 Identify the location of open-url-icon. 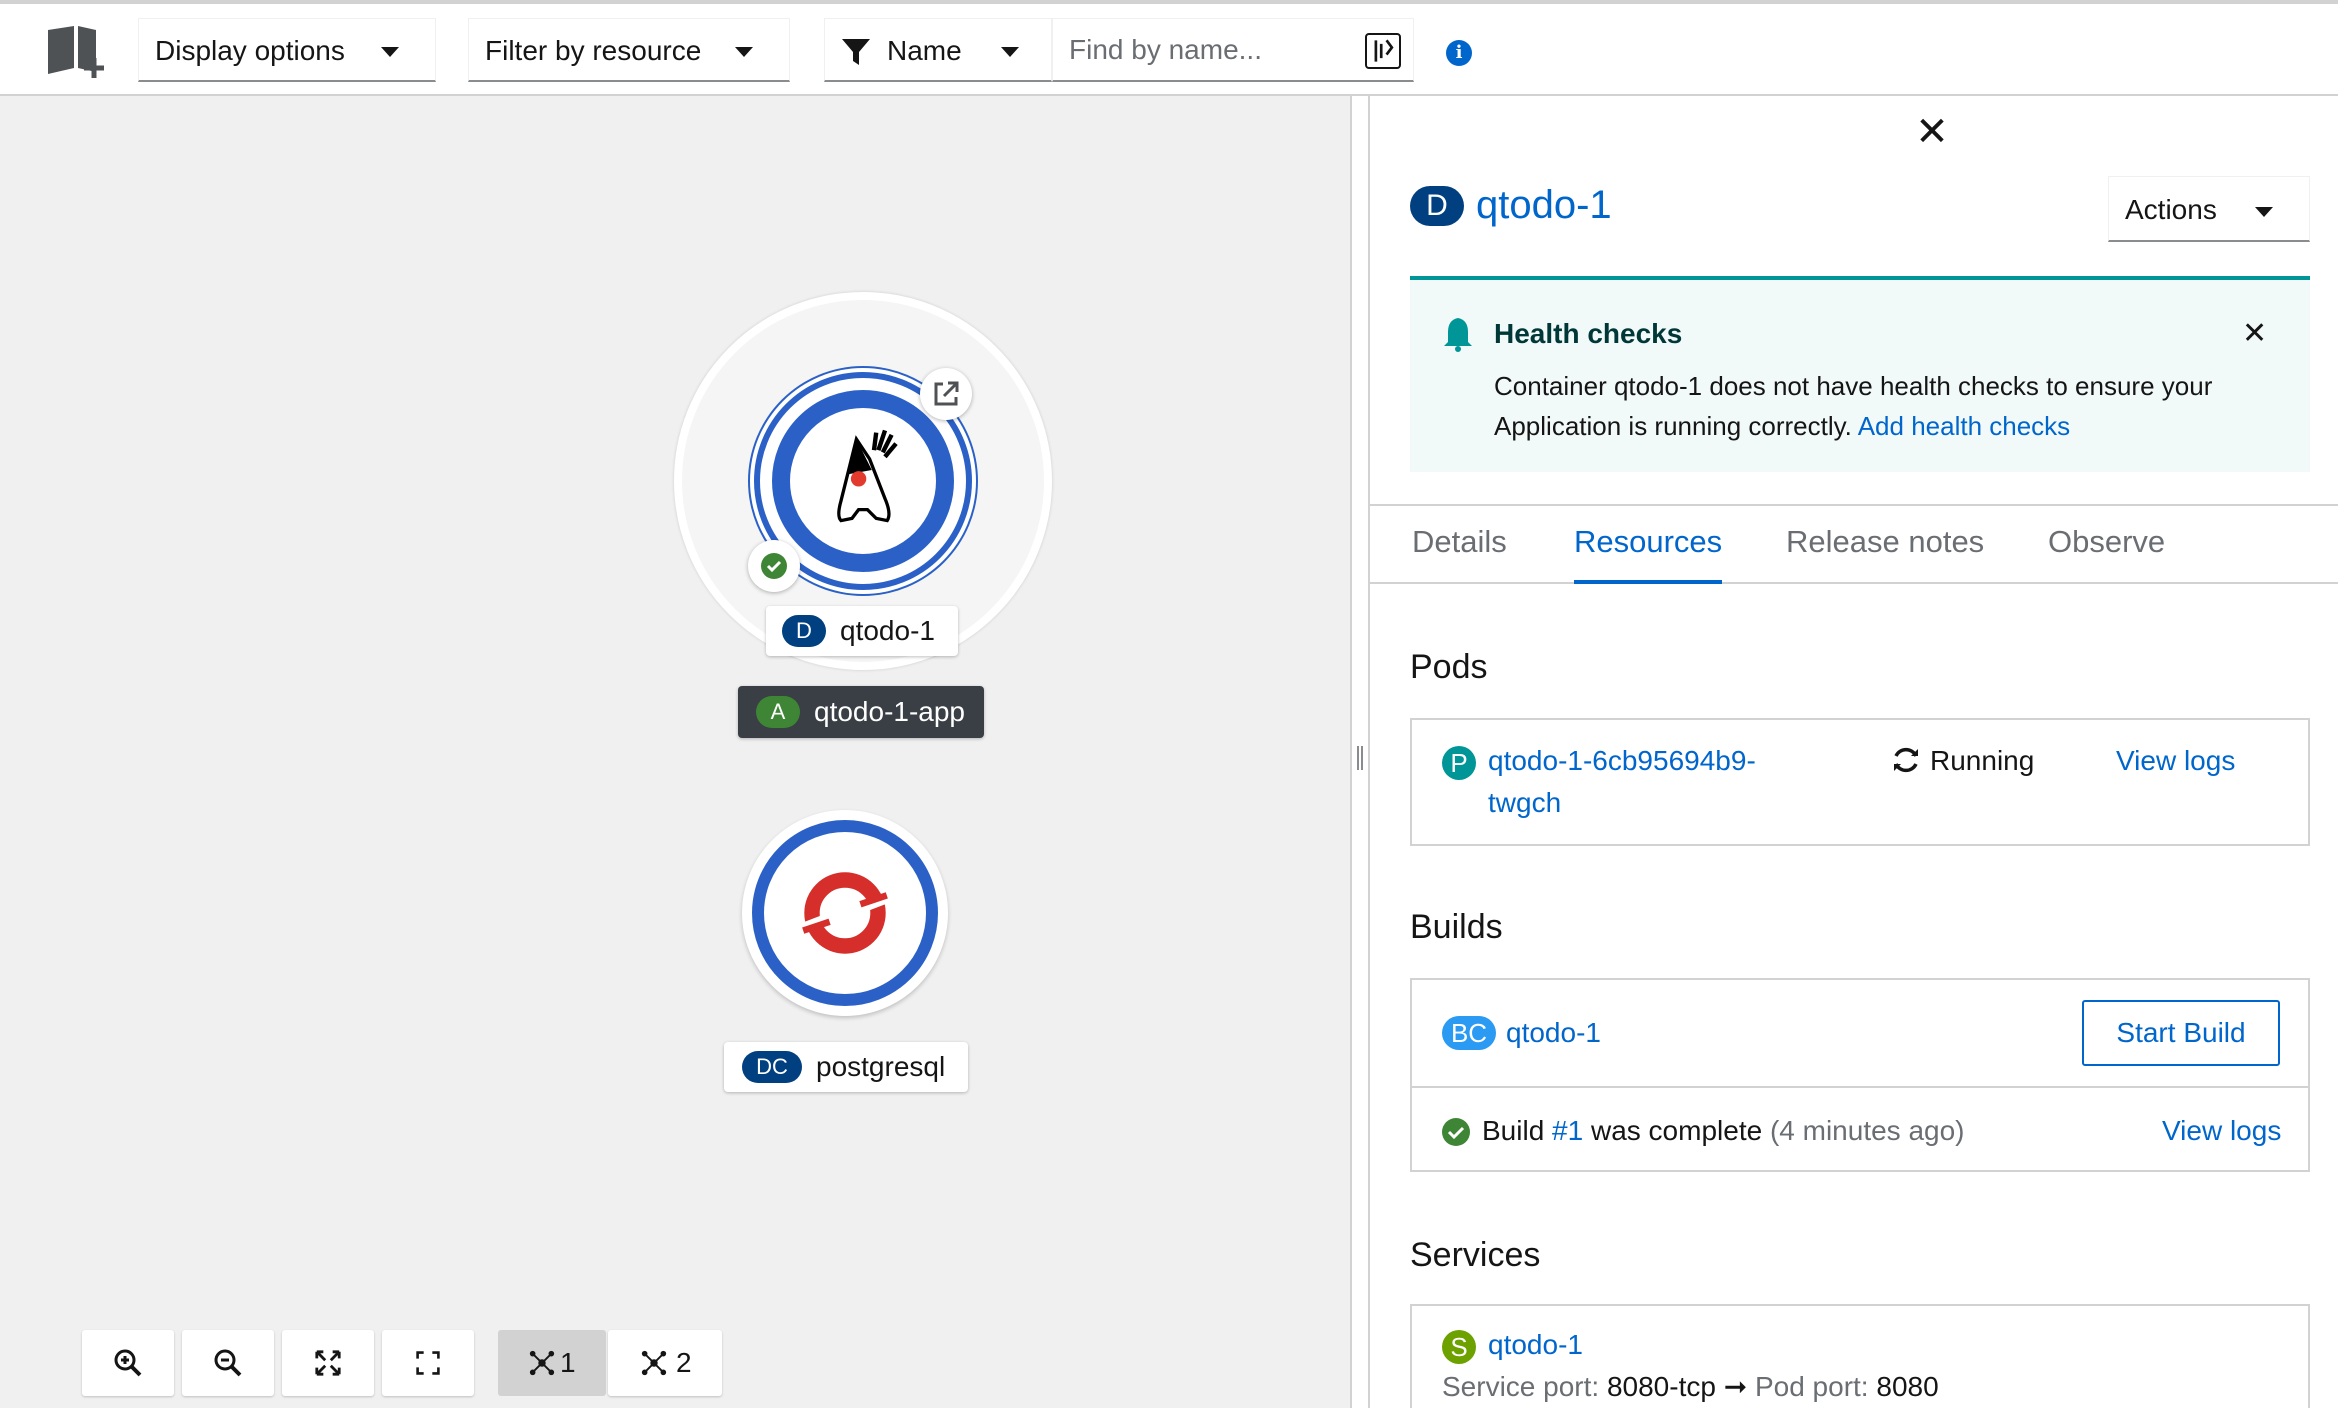
(946, 394).